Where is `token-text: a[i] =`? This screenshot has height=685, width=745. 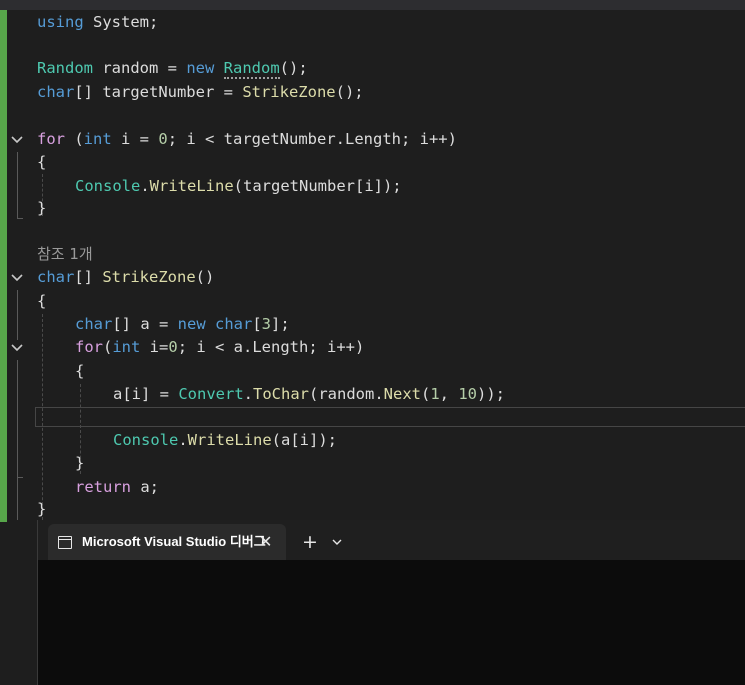 token-text: a[i] = is located at coordinates (146, 394).